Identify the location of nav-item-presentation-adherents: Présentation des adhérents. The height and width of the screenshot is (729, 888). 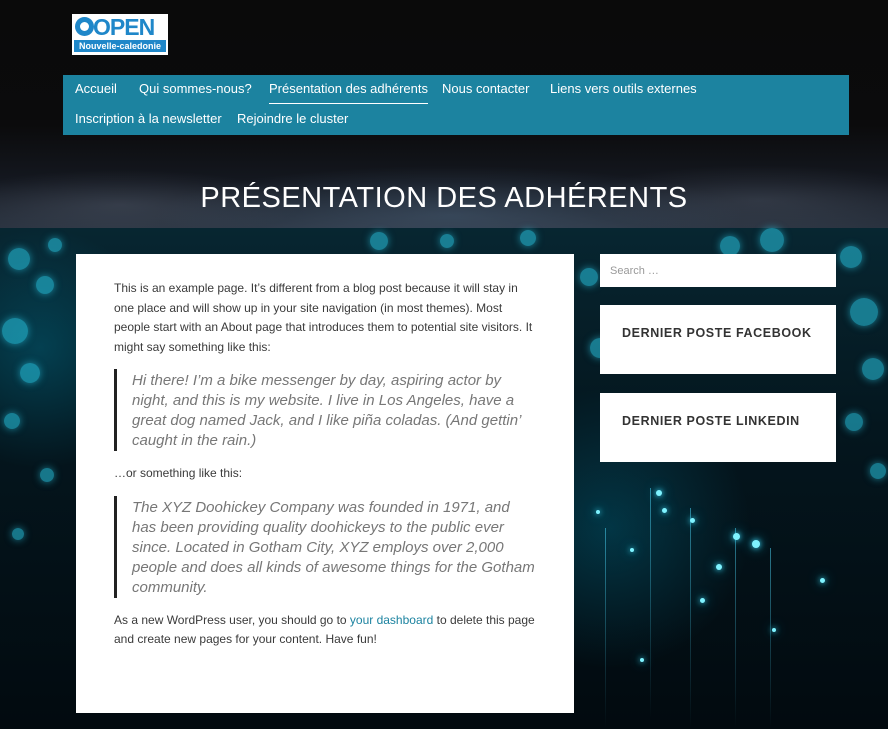
(348, 92).